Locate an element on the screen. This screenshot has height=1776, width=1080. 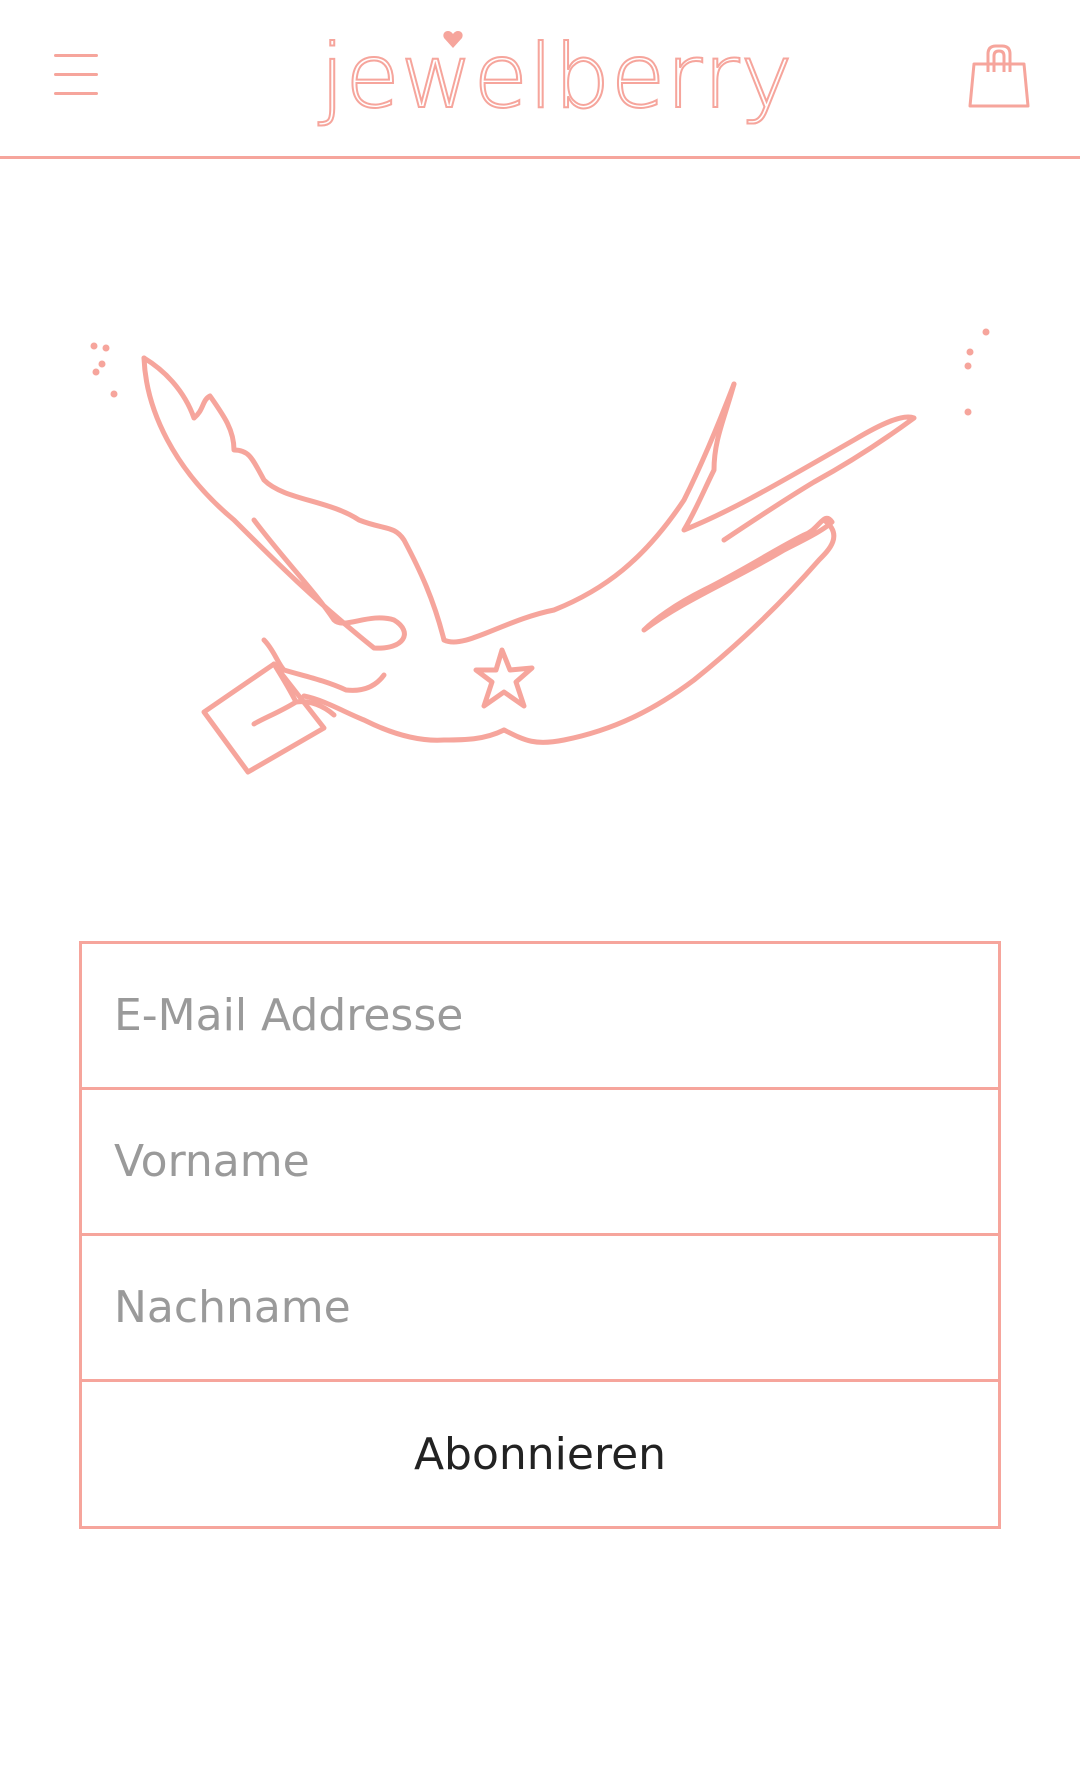
tail-feather is located at coordinates (669, 631).